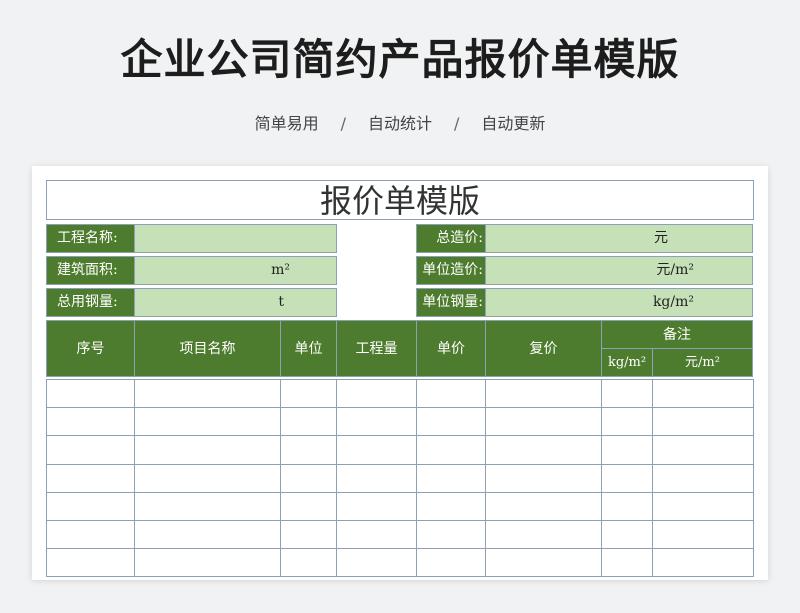 The image size is (800, 613). I want to click on total-cost-unit: 元, so click(661, 238).